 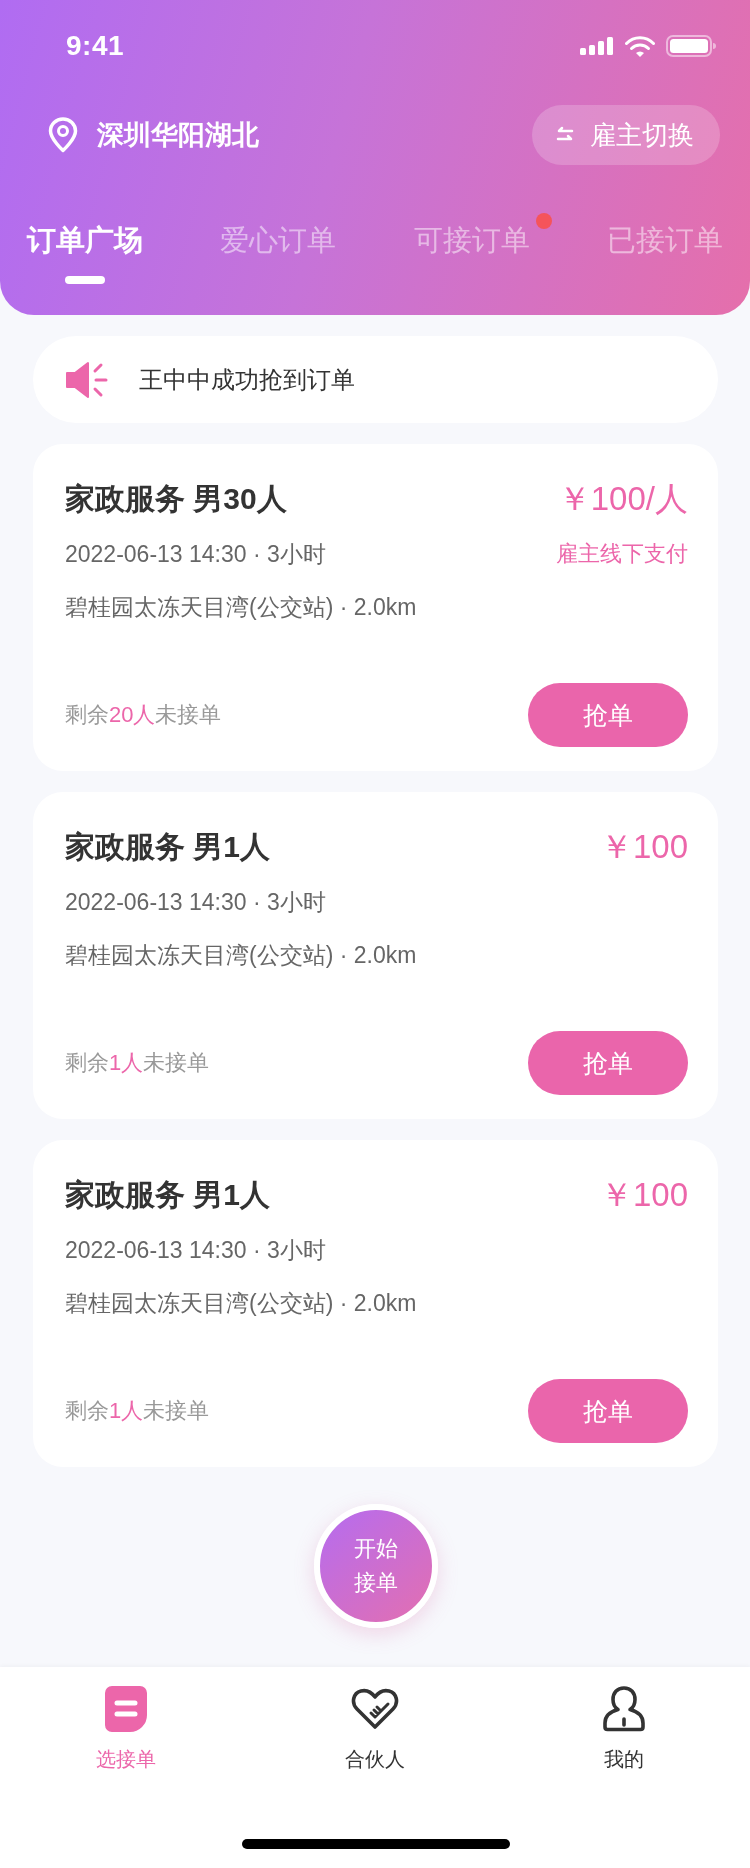 I want to click on location-label: 深圳华阳湖北, so click(x=178, y=135).